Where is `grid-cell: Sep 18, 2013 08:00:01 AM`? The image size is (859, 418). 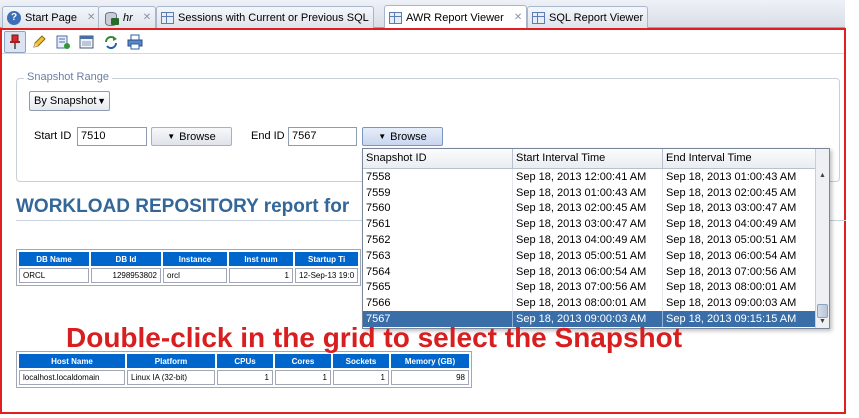 grid-cell: Sep 18, 2013 08:00:01 AM is located at coordinates (588, 303).